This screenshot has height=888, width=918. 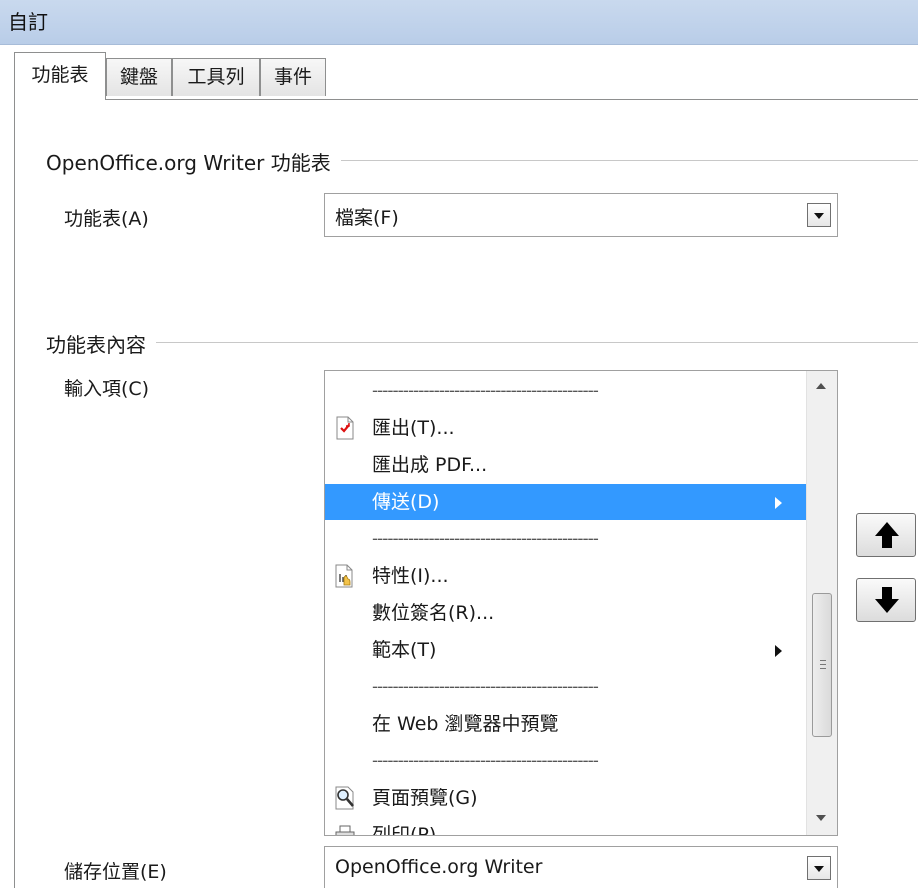 I want to click on tab-keyboard: 鍵盤, so click(x=139, y=77).